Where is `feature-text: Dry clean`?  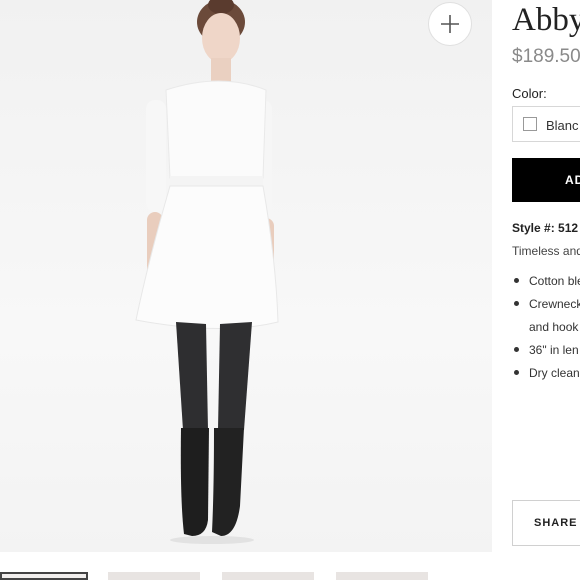 feature-text: Dry clean is located at coordinates (554, 373).